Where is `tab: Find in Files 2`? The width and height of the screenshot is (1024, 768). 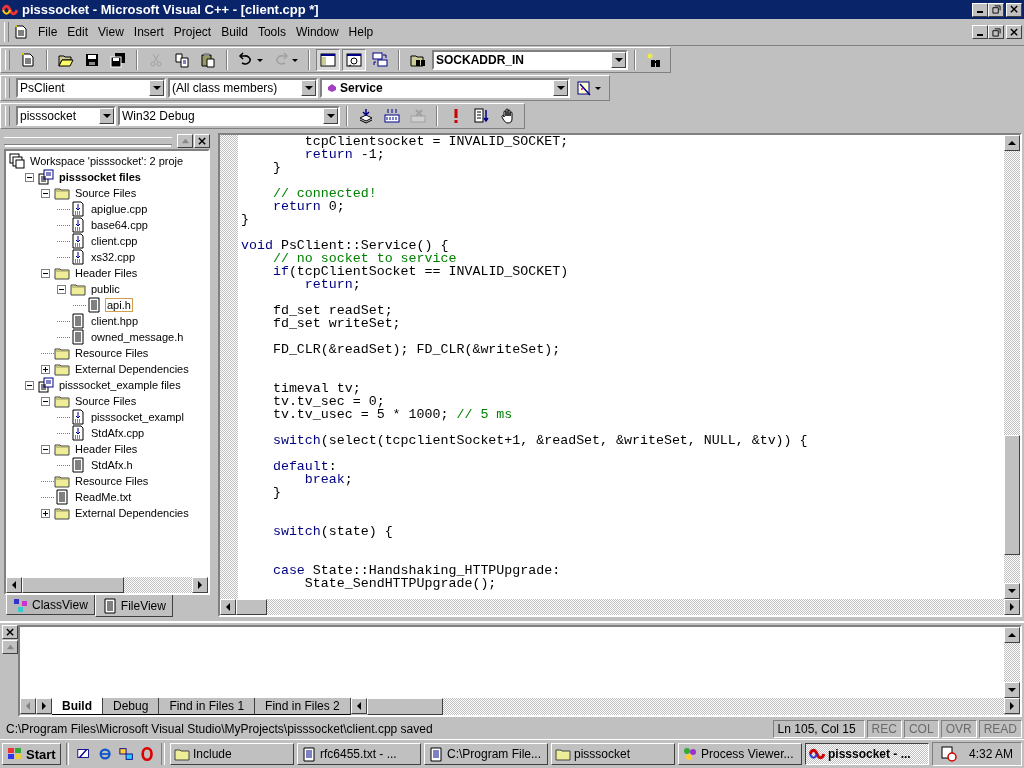 tab: Find in Files 2 is located at coordinates (303, 706).